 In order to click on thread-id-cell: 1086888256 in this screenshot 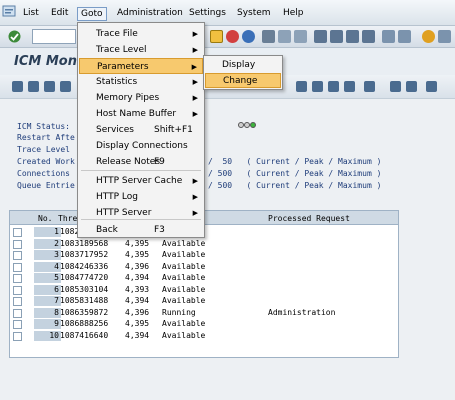, I will do `click(84, 323)`.